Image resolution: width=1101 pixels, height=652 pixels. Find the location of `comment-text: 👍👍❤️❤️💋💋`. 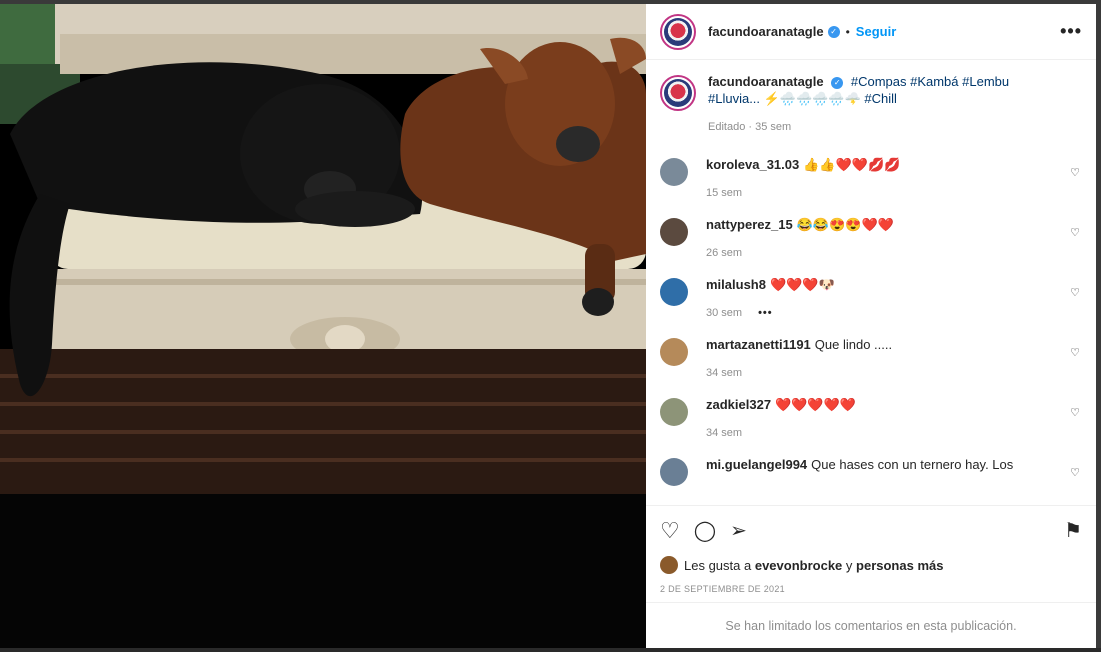

comment-text: 👍👍❤️❤️💋💋 is located at coordinates (852, 164).